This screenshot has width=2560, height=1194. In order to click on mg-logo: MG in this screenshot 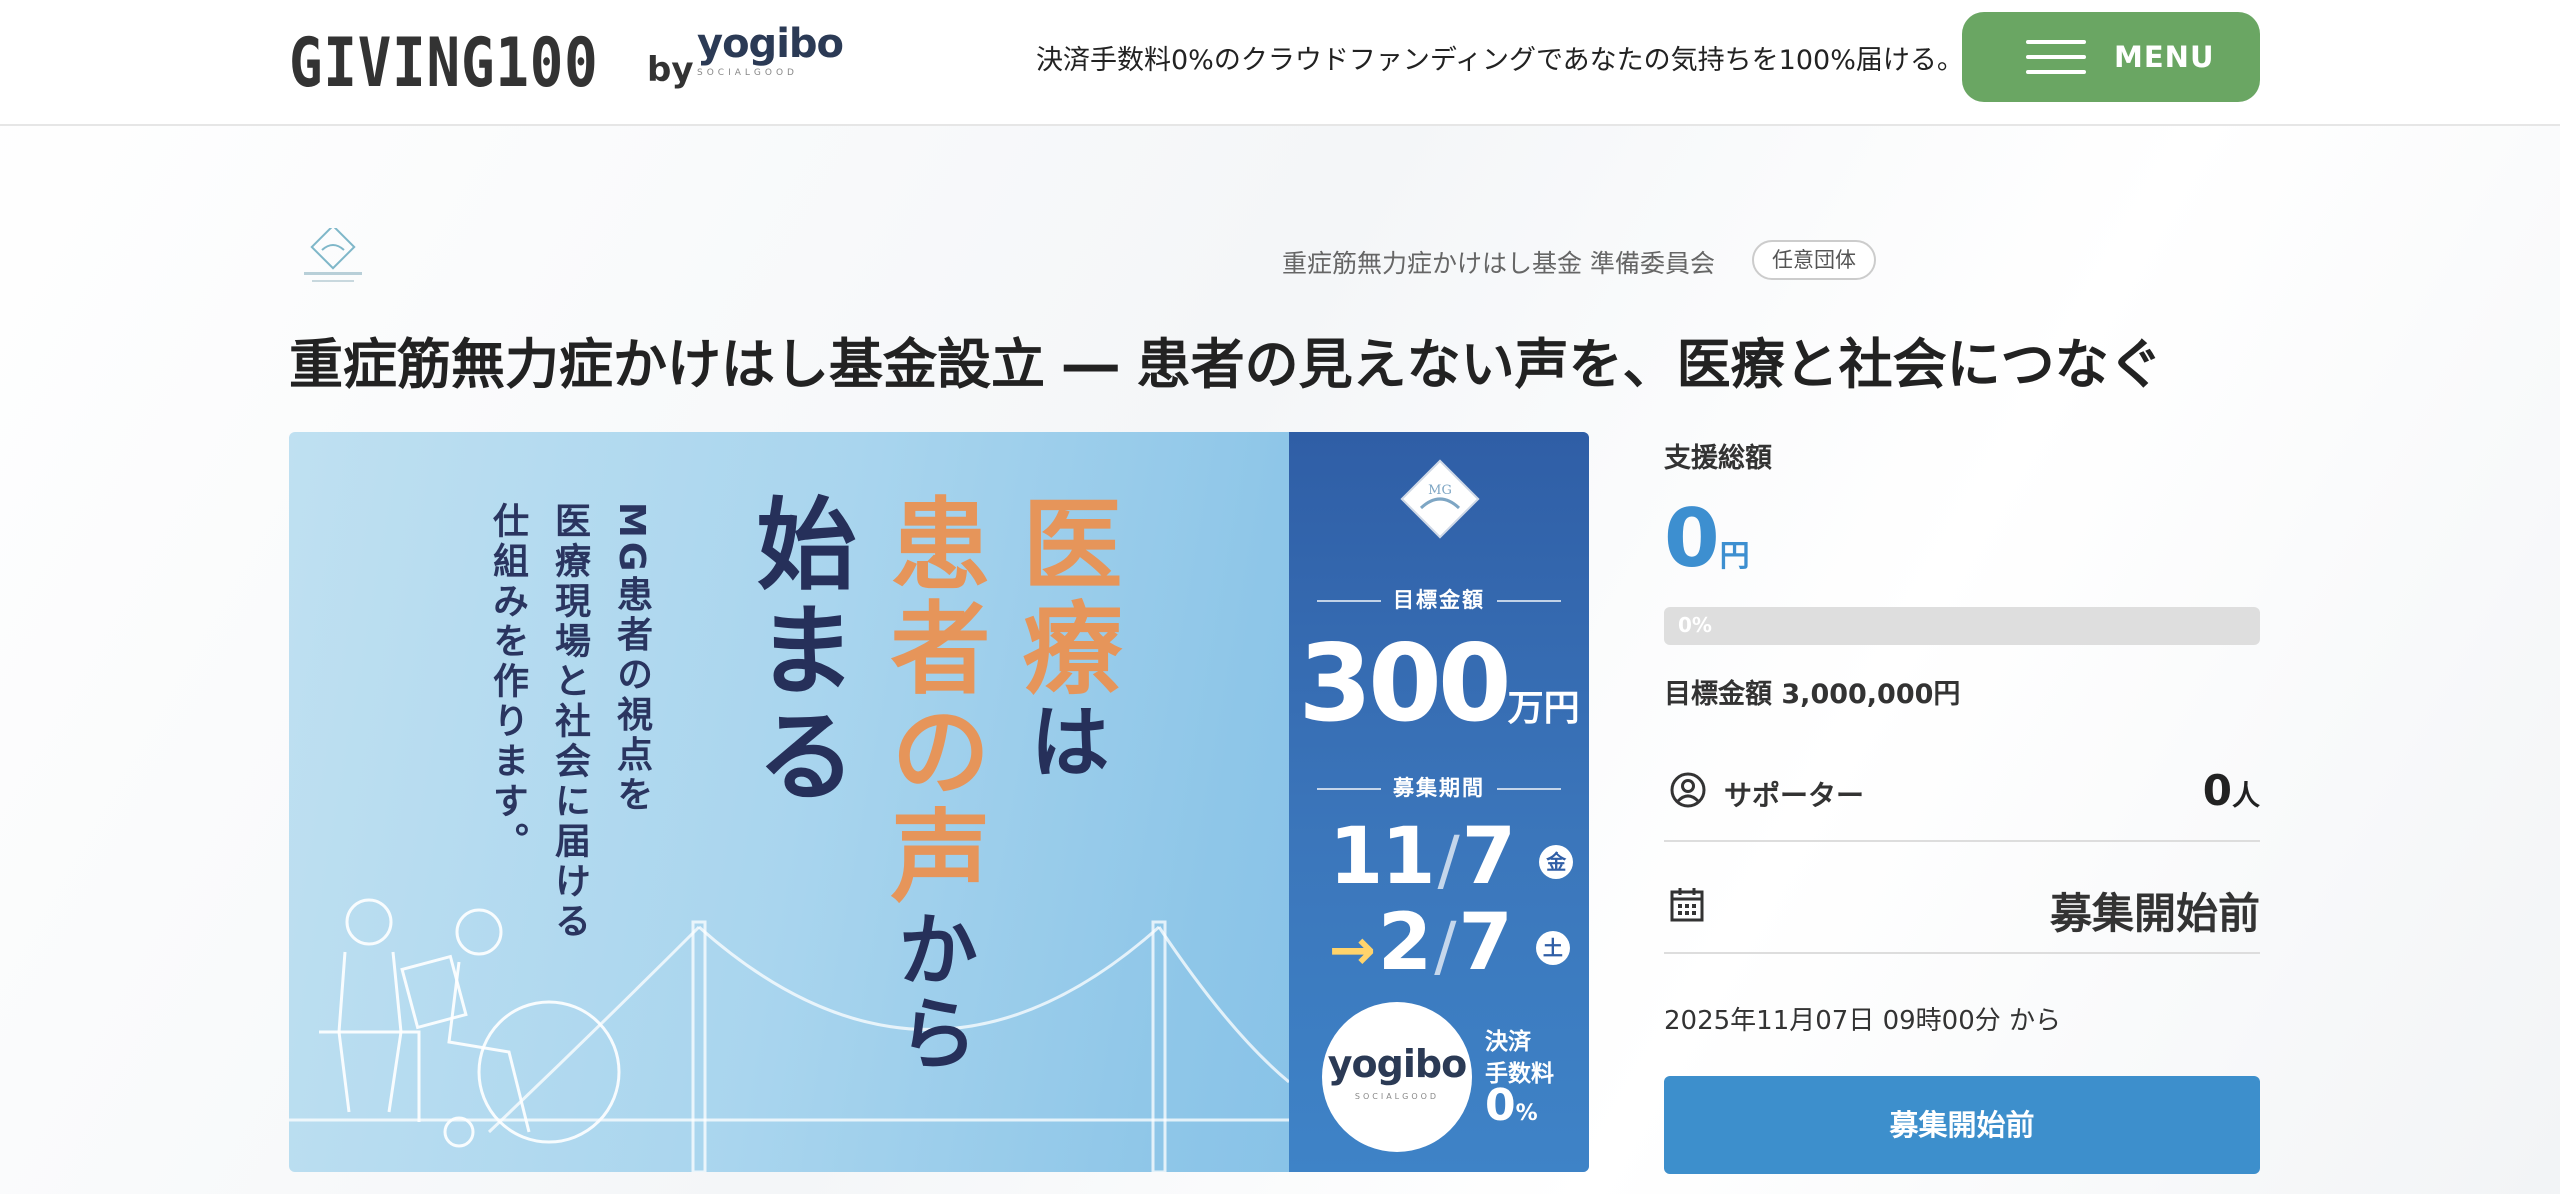, I will do `click(1440, 499)`.